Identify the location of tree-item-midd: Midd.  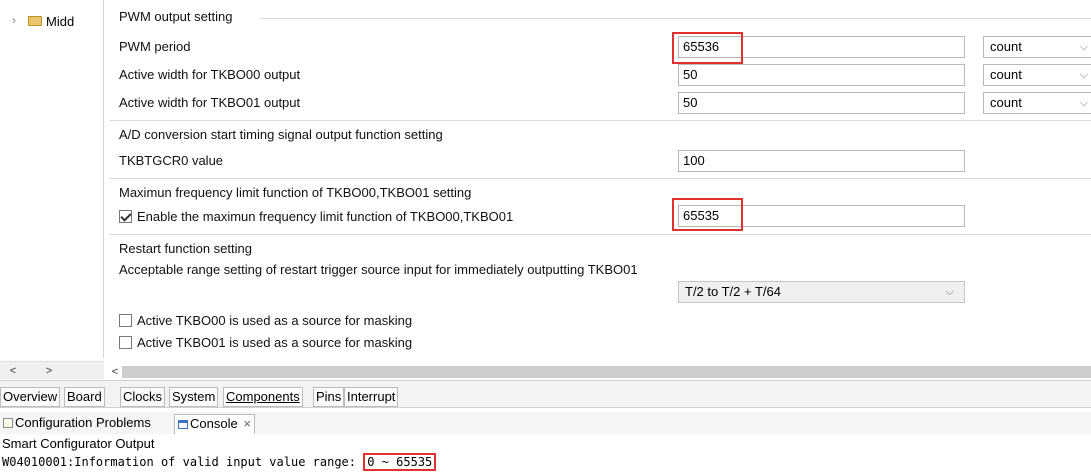
(65, 21).